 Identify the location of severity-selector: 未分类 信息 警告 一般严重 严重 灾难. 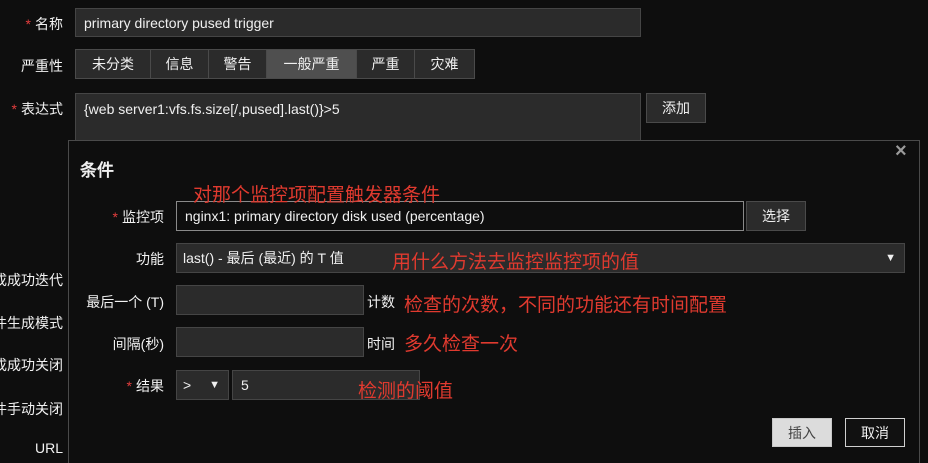
(275, 64).